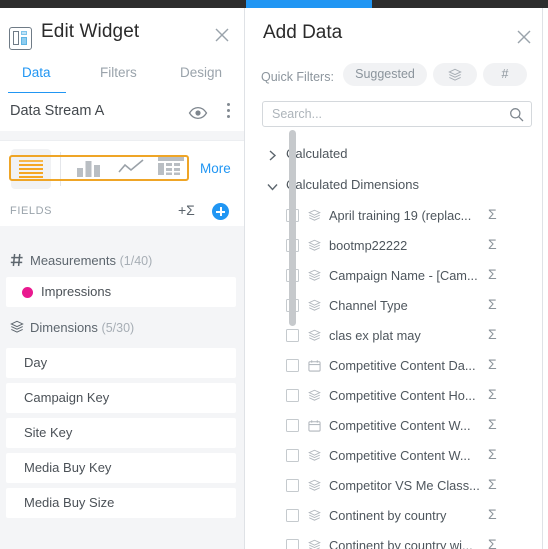 This screenshot has width=548, height=549. I want to click on tree-node-label: Calculated Dimensions, so click(352, 184).